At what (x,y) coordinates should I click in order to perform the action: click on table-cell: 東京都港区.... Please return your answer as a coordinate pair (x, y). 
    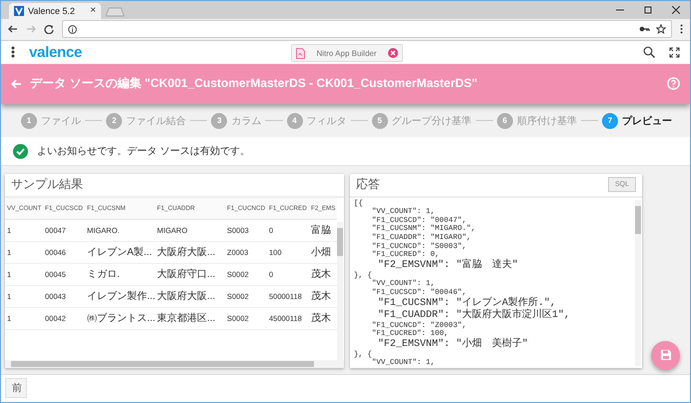
    Looking at the image, I should click on (190, 319).